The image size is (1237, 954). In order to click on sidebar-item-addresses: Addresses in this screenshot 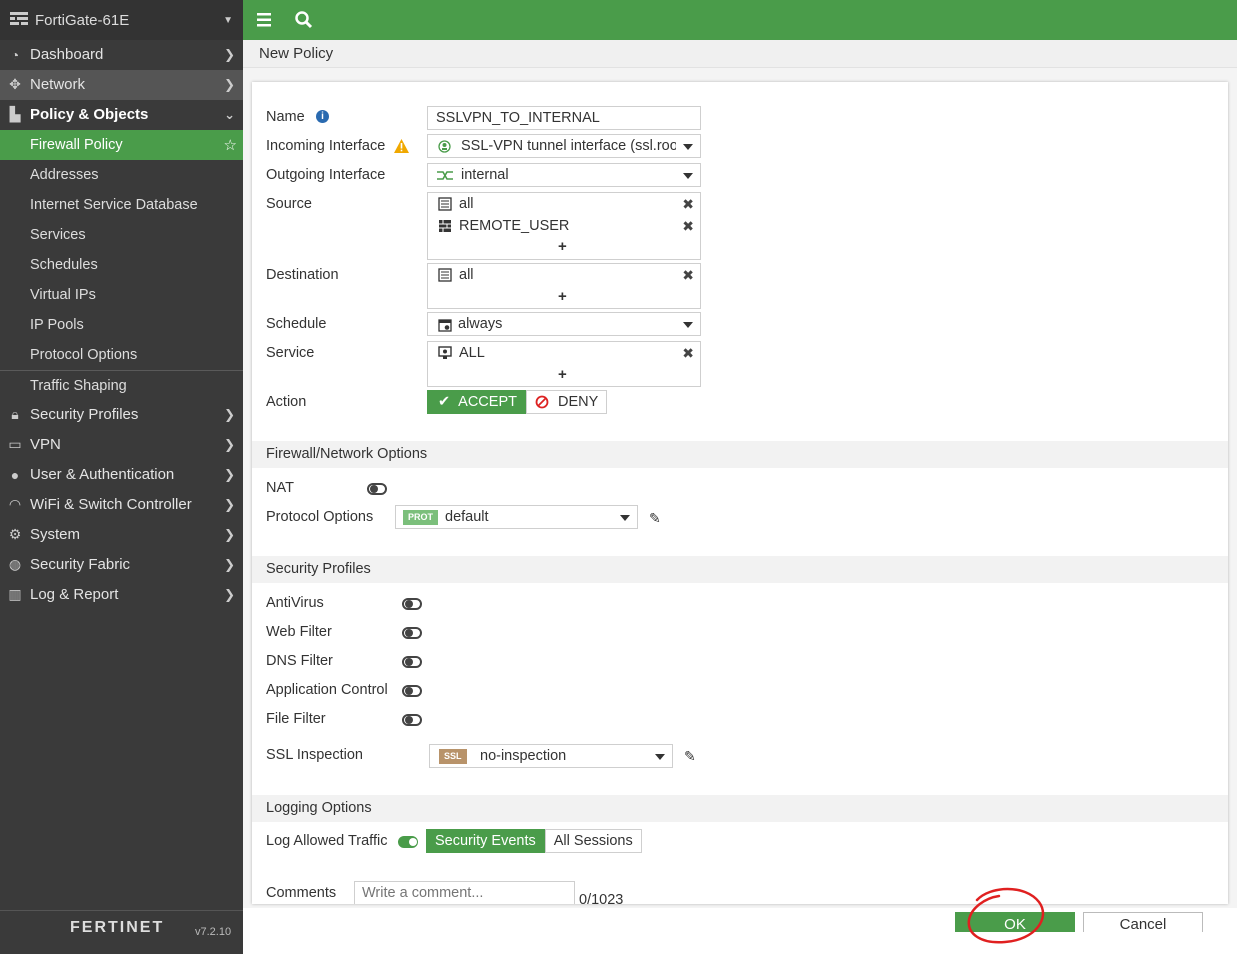, I will do `click(121, 175)`.